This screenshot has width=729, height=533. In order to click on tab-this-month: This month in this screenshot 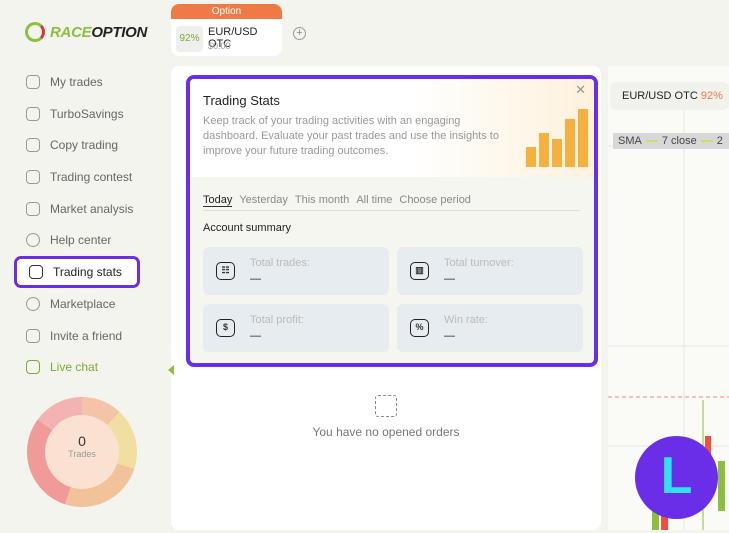, I will do `click(322, 200)`.